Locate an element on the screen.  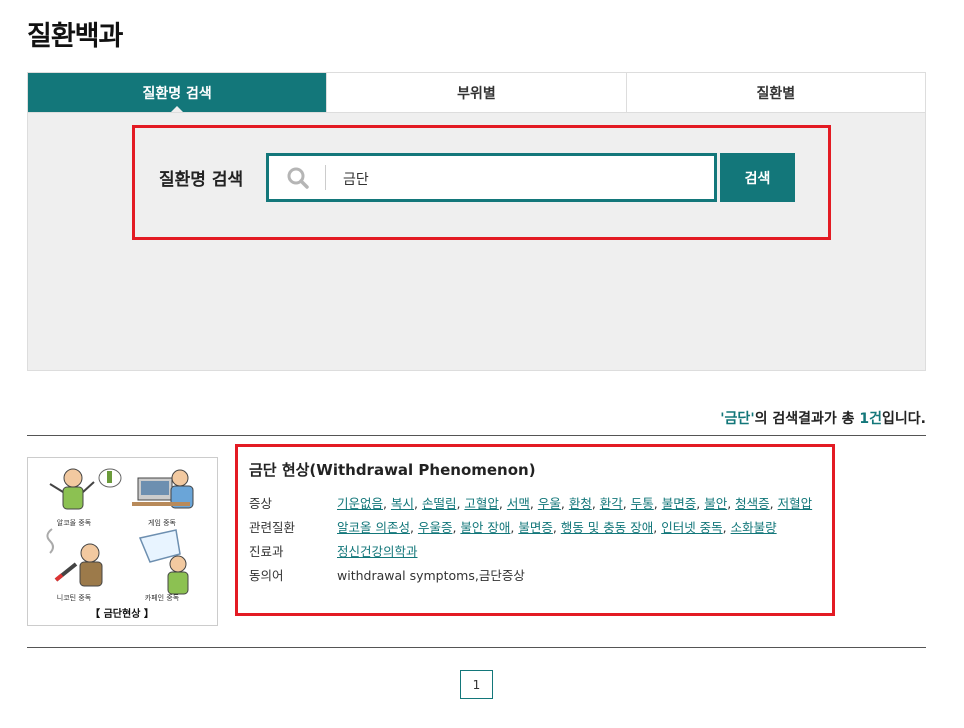
keyword-link: 불안 장애 is located at coordinates (485, 527).